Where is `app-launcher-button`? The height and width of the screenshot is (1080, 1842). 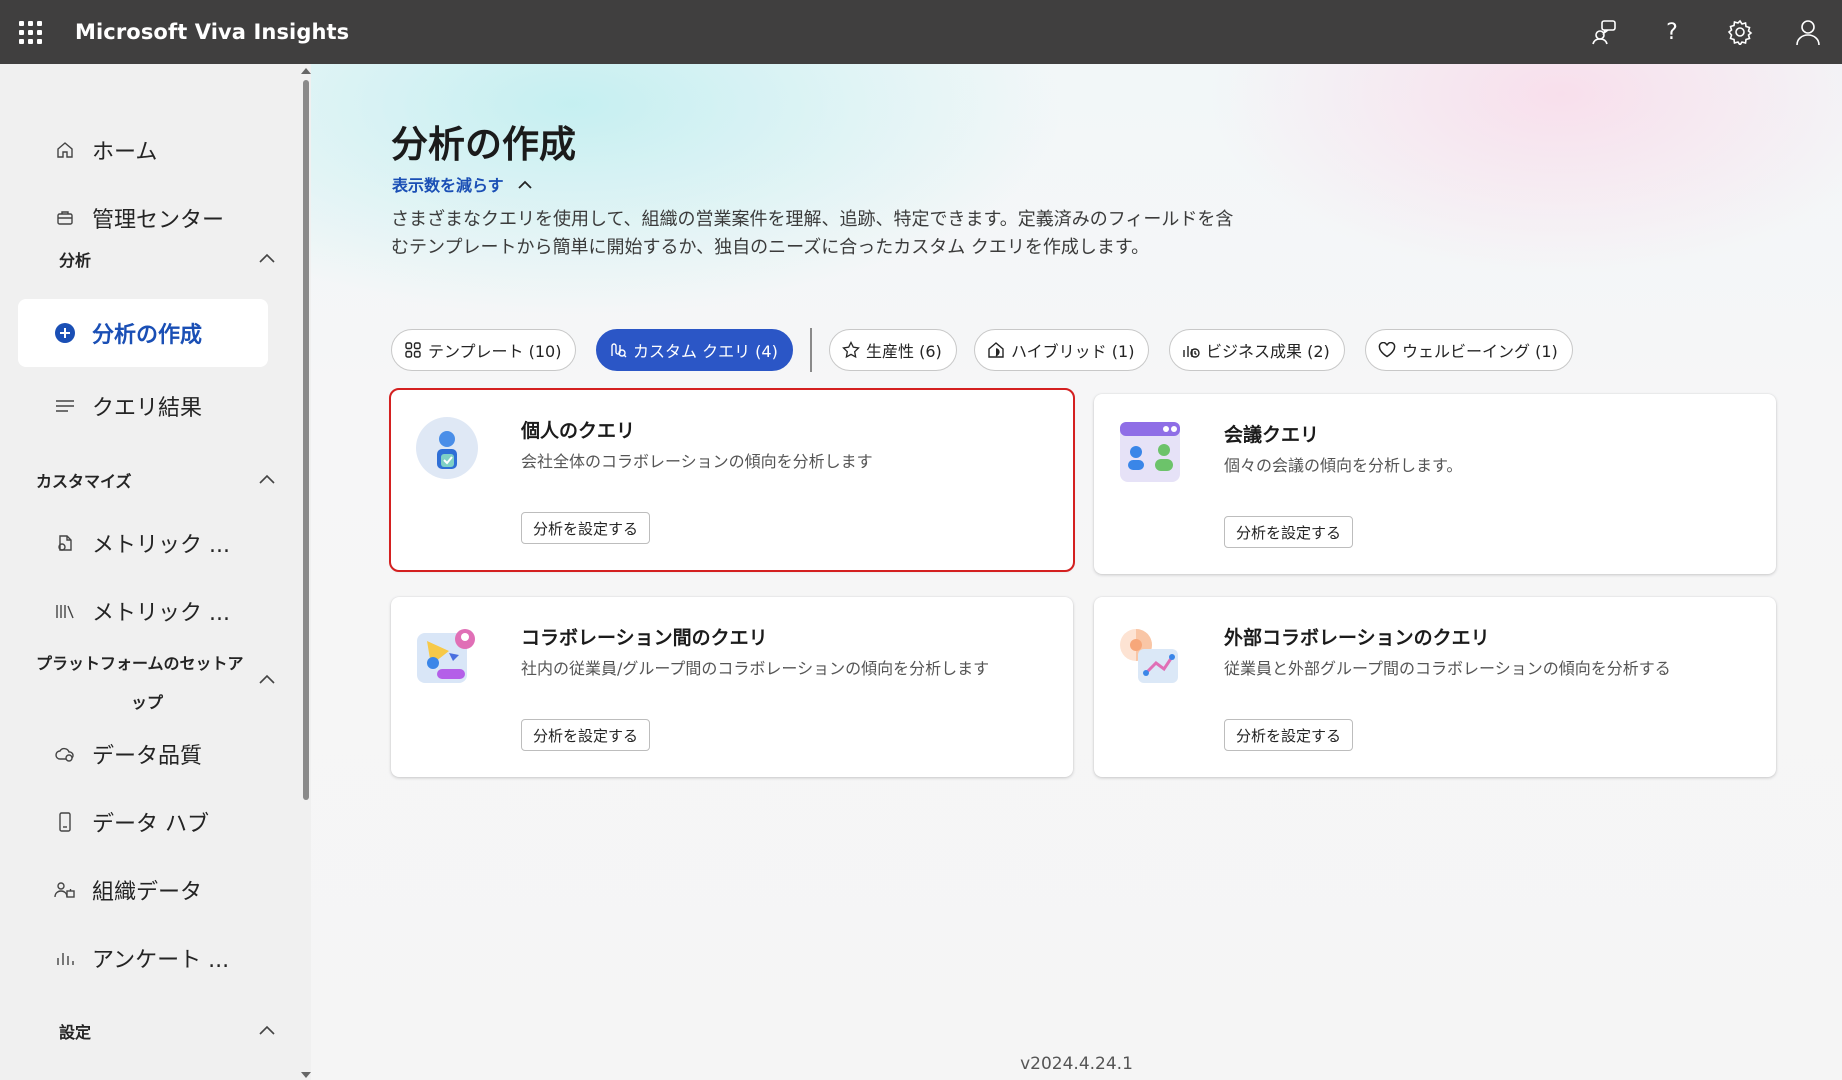
app-launcher-button is located at coordinates (30, 32).